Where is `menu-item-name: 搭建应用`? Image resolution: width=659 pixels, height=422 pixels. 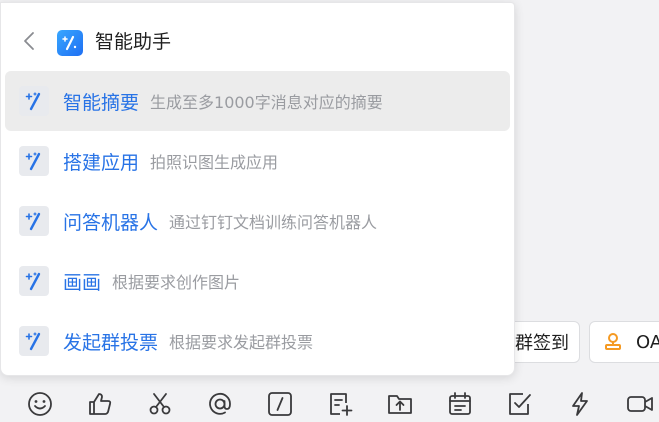
menu-item-name: 搭建应用 is located at coordinates (101, 162).